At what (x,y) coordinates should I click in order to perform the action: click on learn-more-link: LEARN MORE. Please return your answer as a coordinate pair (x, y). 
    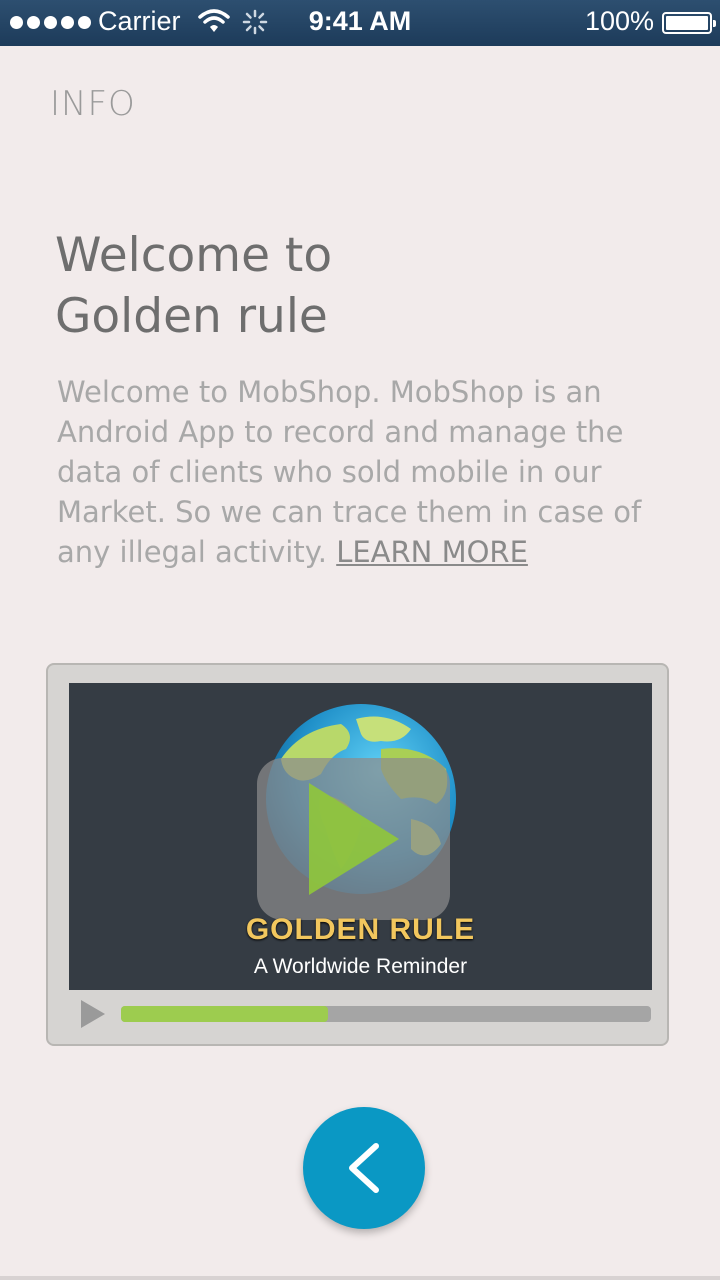
    Looking at the image, I should click on (432, 552).